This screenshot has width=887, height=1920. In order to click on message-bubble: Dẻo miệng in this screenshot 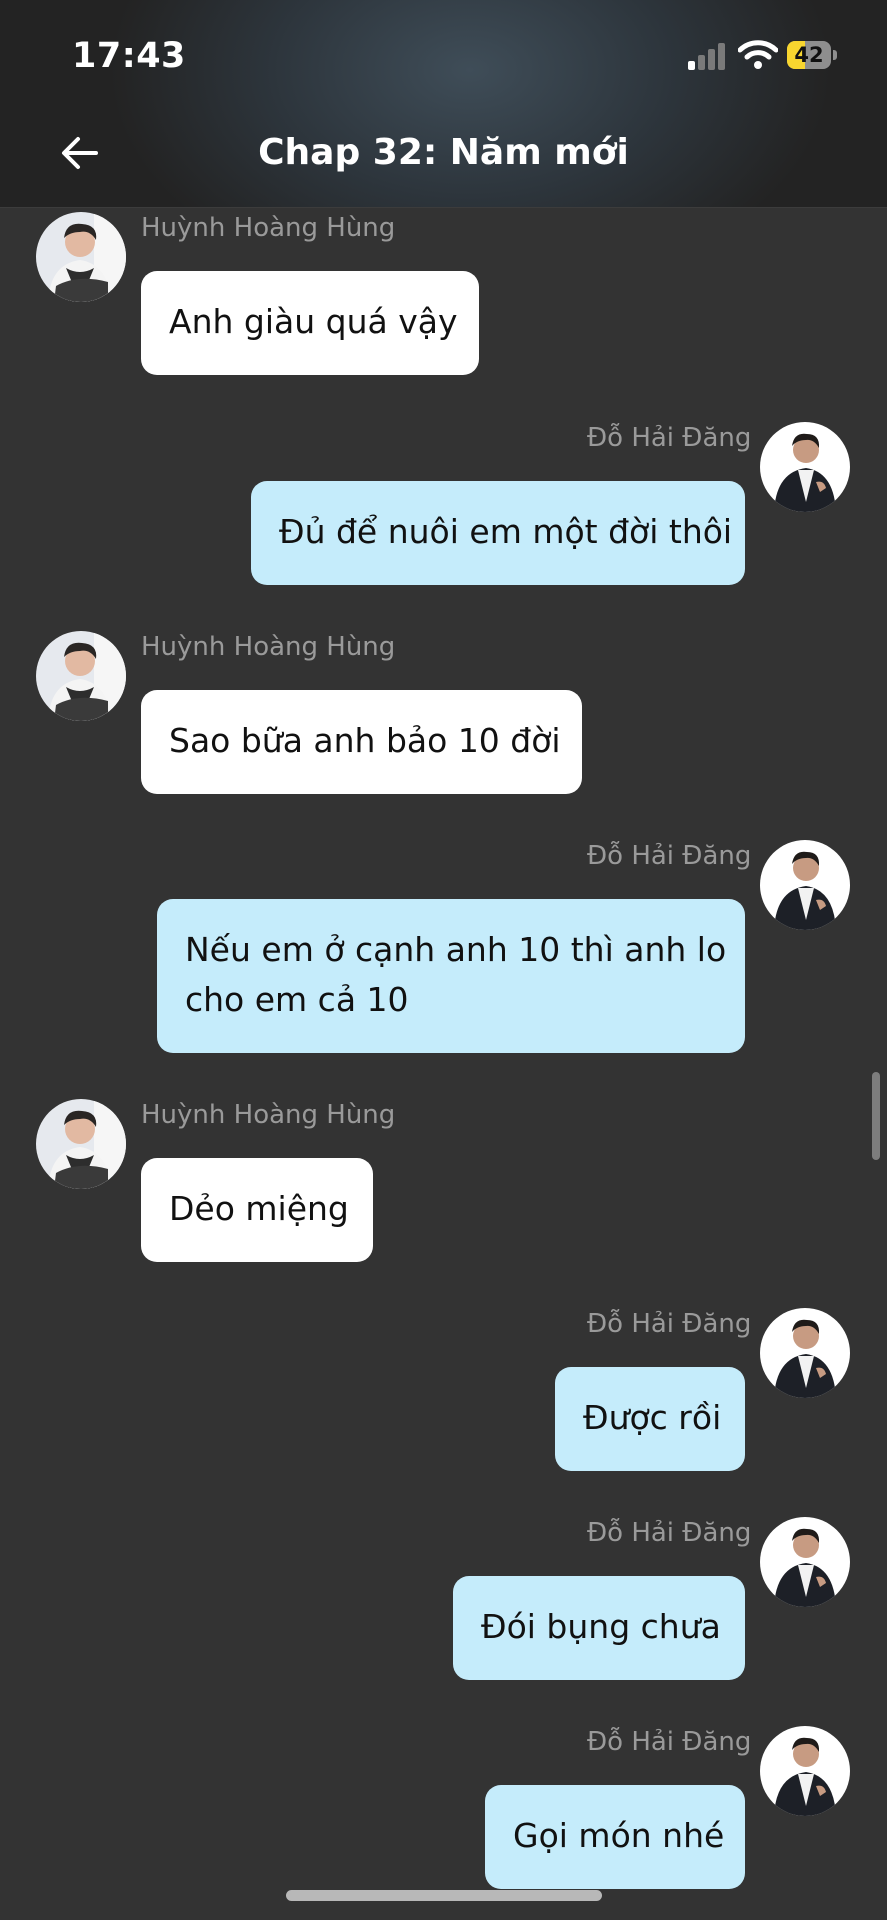, I will do `click(257, 1210)`.